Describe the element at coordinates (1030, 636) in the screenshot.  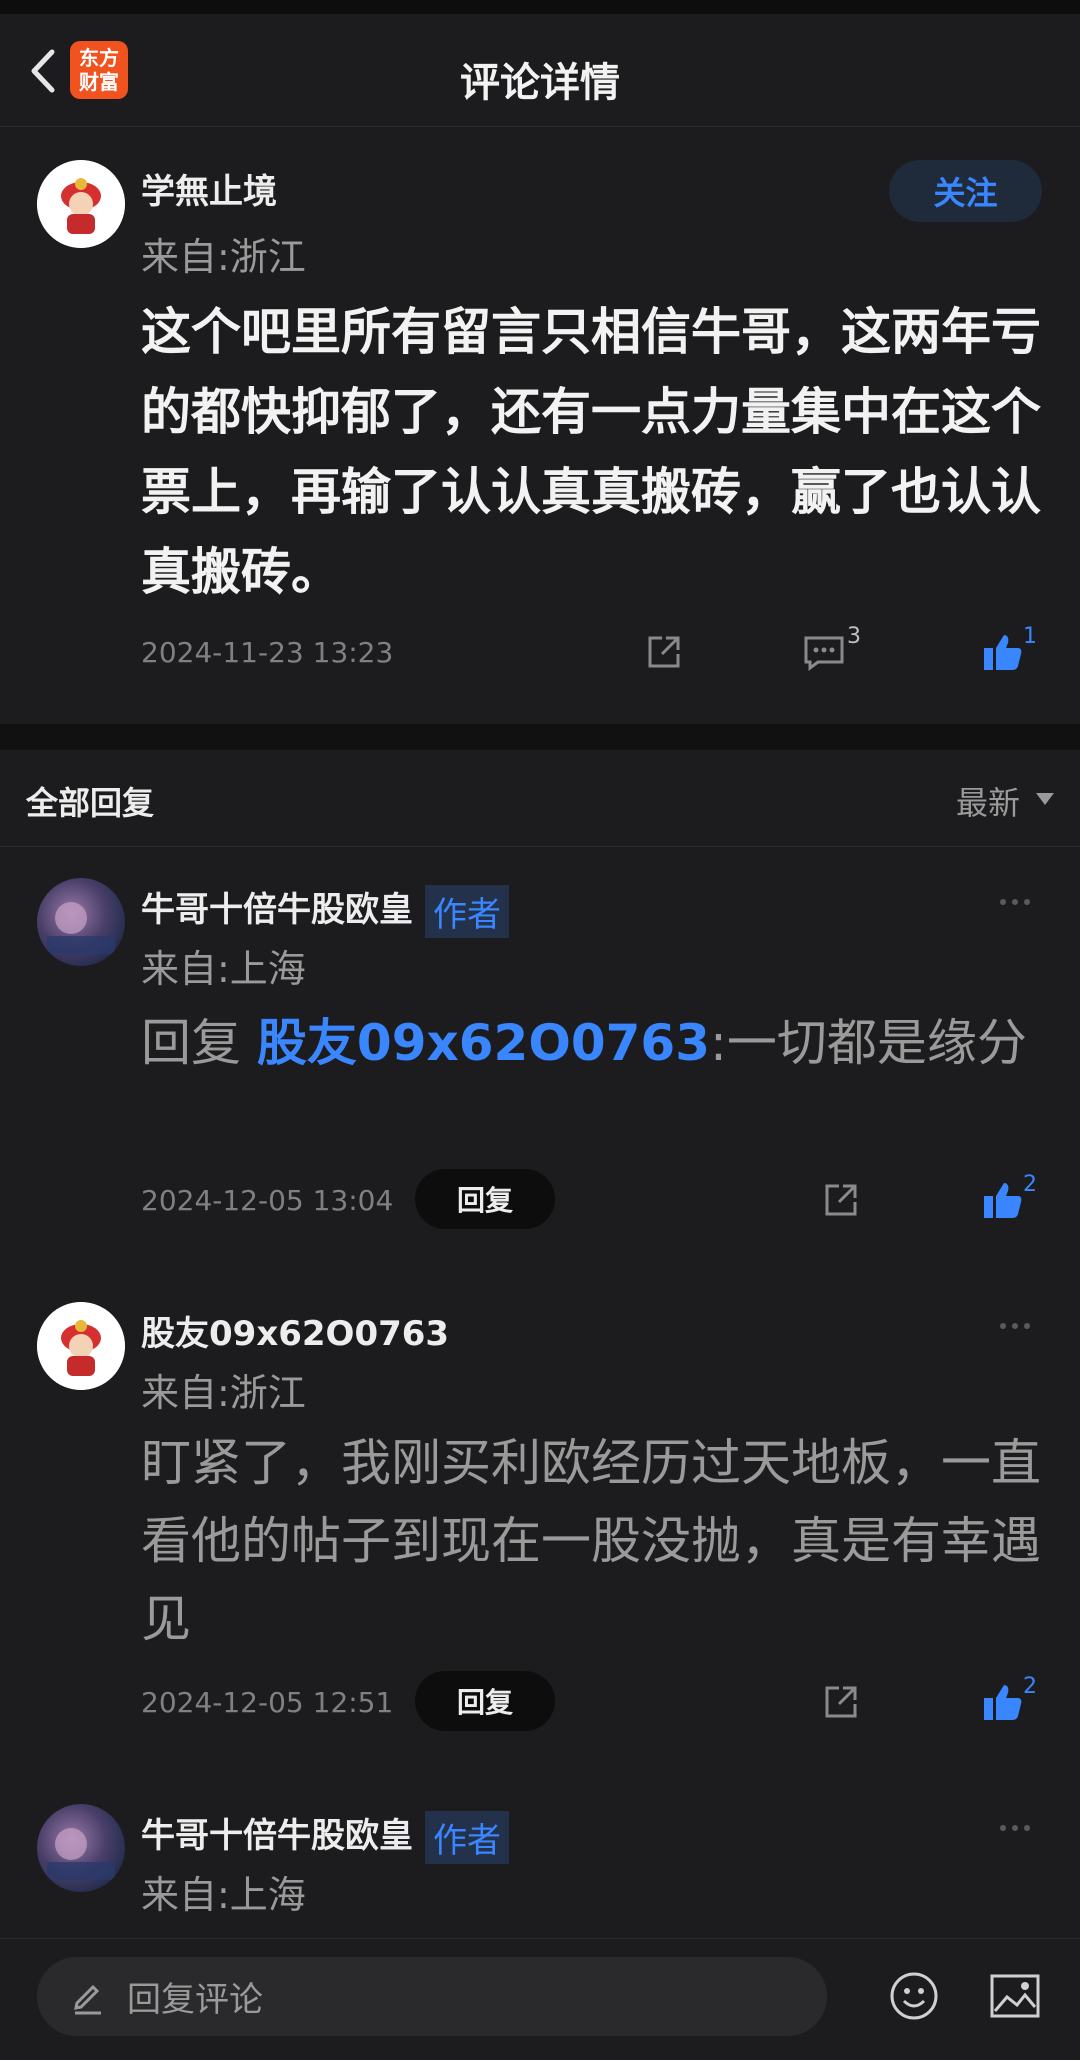
I see `like-count: 1` at that location.